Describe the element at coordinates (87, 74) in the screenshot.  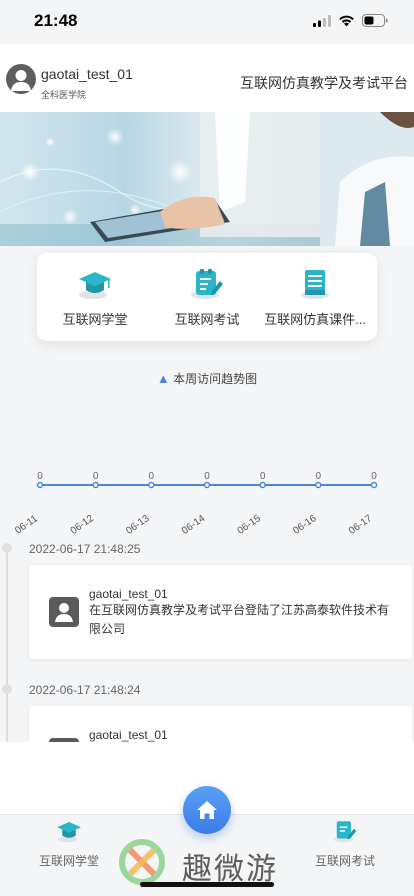
I see `user-name: gaotai_test_01` at that location.